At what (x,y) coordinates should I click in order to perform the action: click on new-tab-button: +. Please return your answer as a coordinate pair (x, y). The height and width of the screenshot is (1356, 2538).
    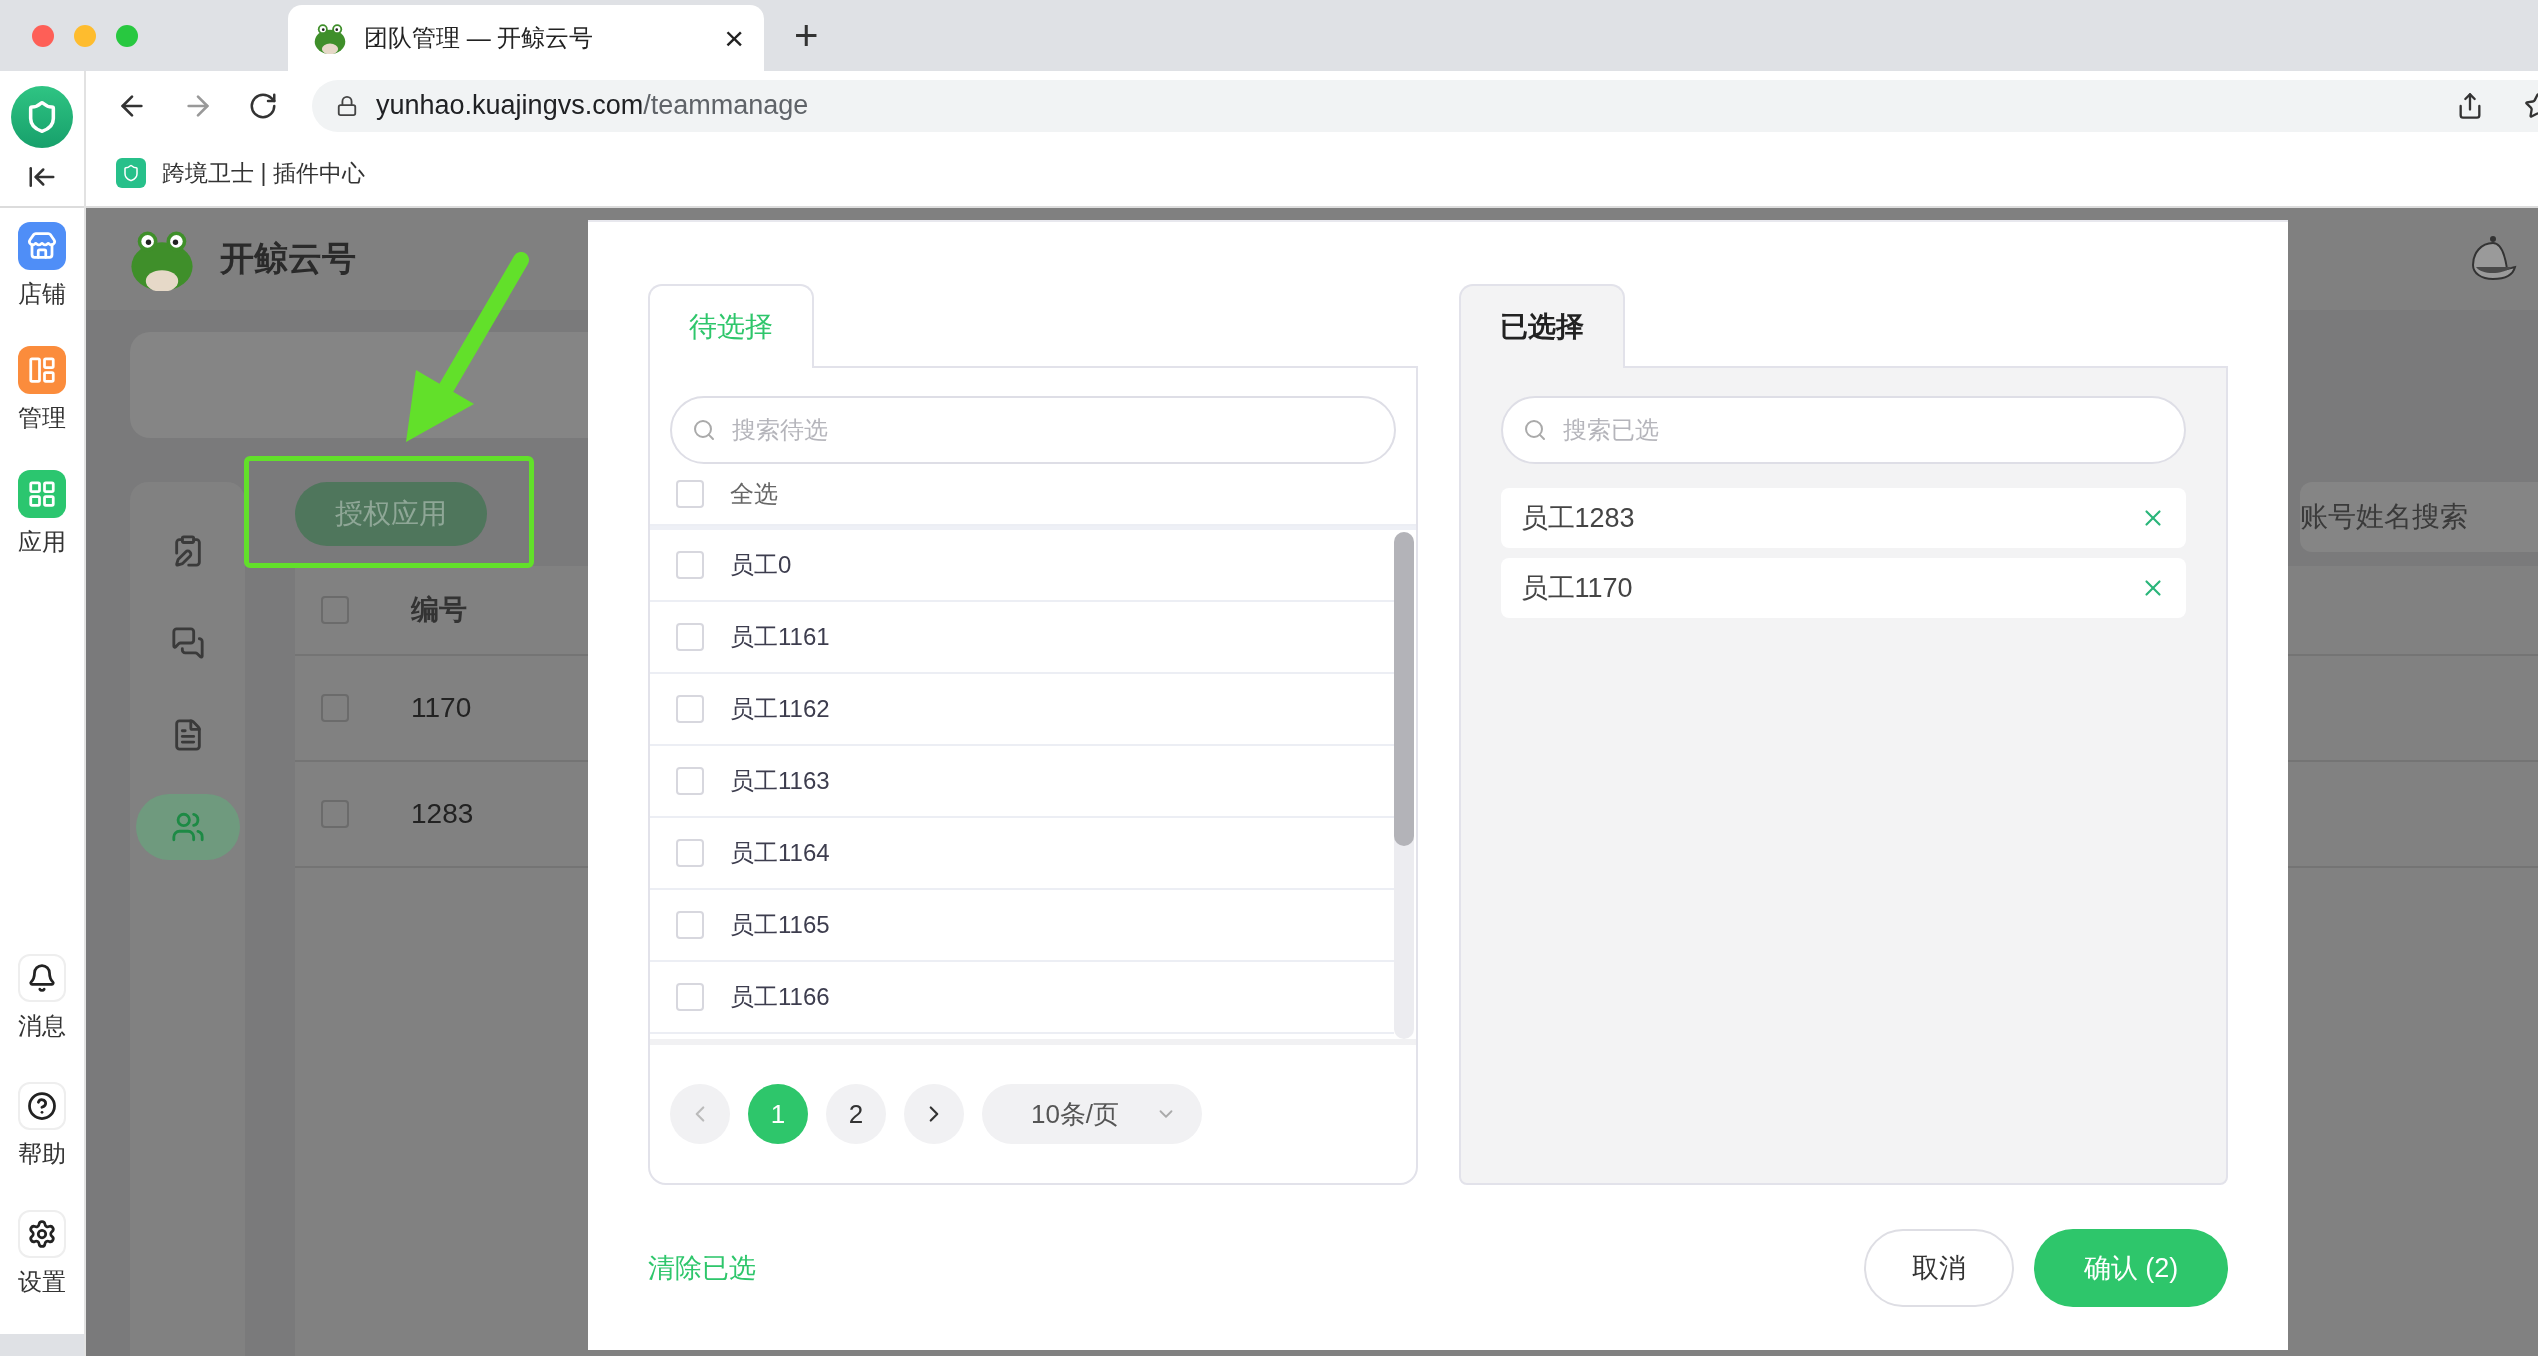
    Looking at the image, I should click on (806, 35).